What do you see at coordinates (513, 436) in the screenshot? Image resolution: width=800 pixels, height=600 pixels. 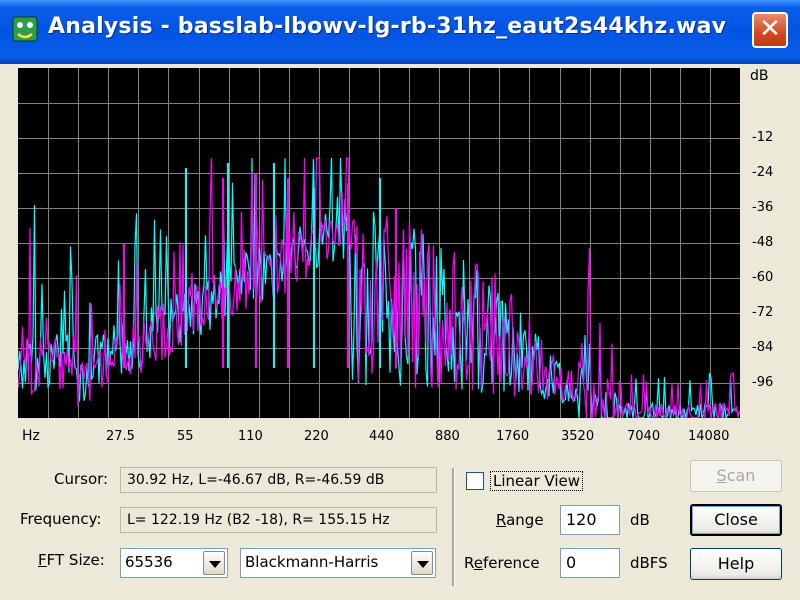 I see `x-tick-label: 1760` at bounding box center [513, 436].